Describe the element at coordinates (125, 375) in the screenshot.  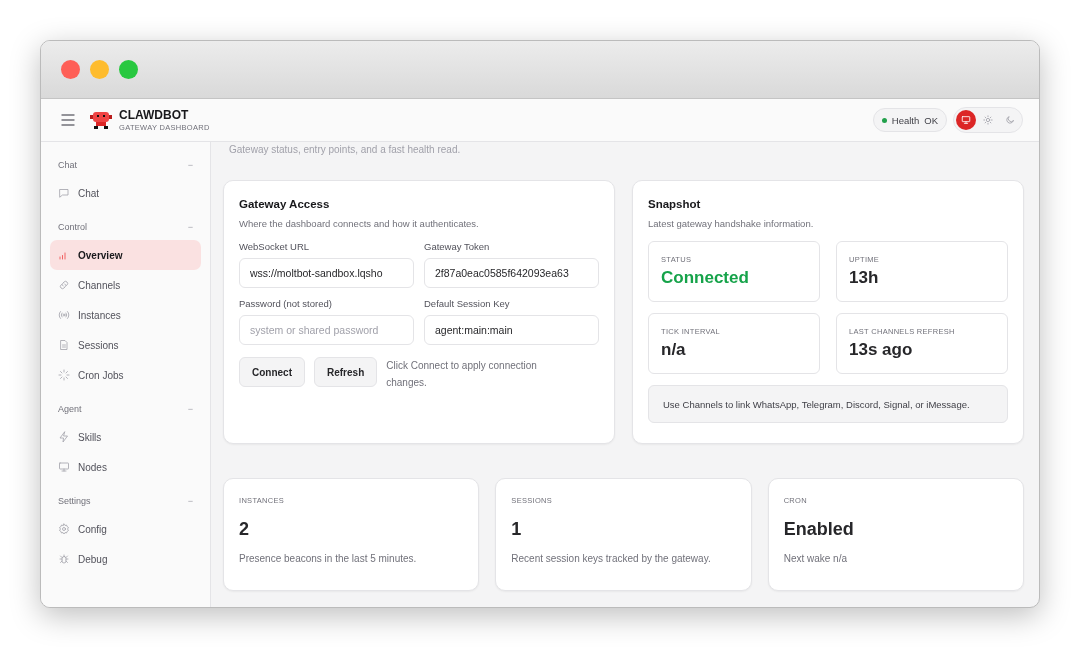
I see `nav-item: Cron Jobs` at that location.